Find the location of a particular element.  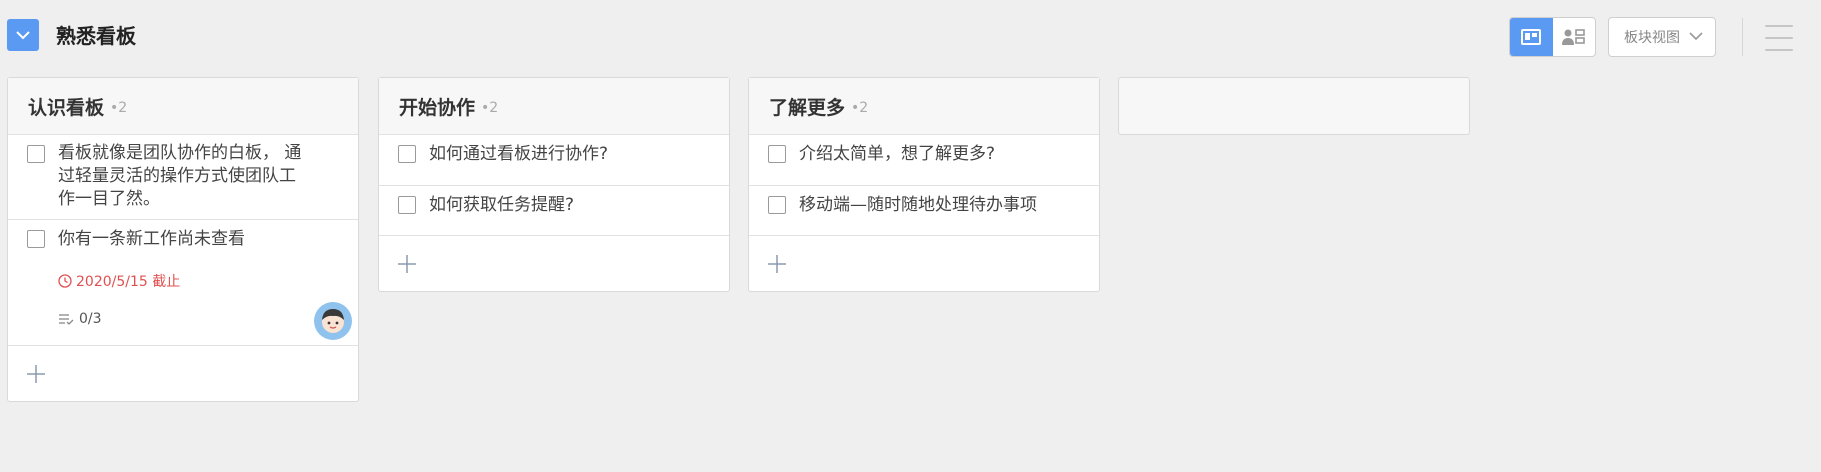

task-title: 介绍太简单，想了解更多? is located at coordinates (897, 154).